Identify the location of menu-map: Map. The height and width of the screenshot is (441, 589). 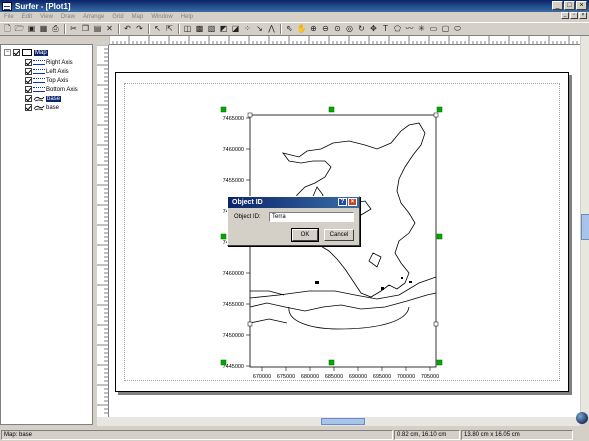
(138, 17).